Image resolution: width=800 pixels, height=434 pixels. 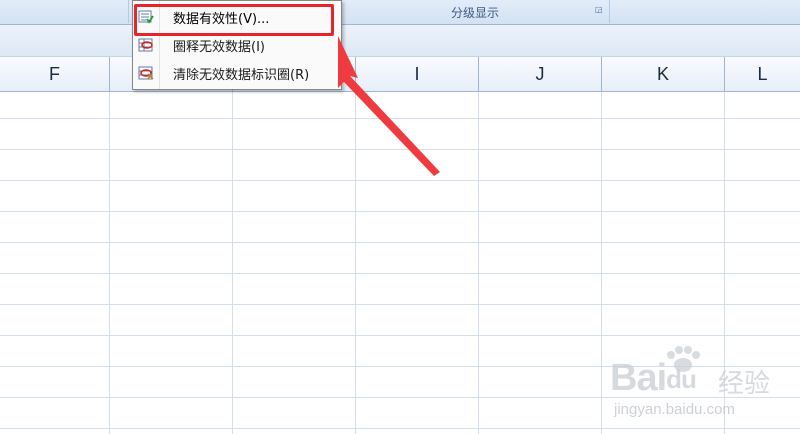 What do you see at coordinates (234, 20) in the screenshot?
I see `highlight-box` at bounding box center [234, 20].